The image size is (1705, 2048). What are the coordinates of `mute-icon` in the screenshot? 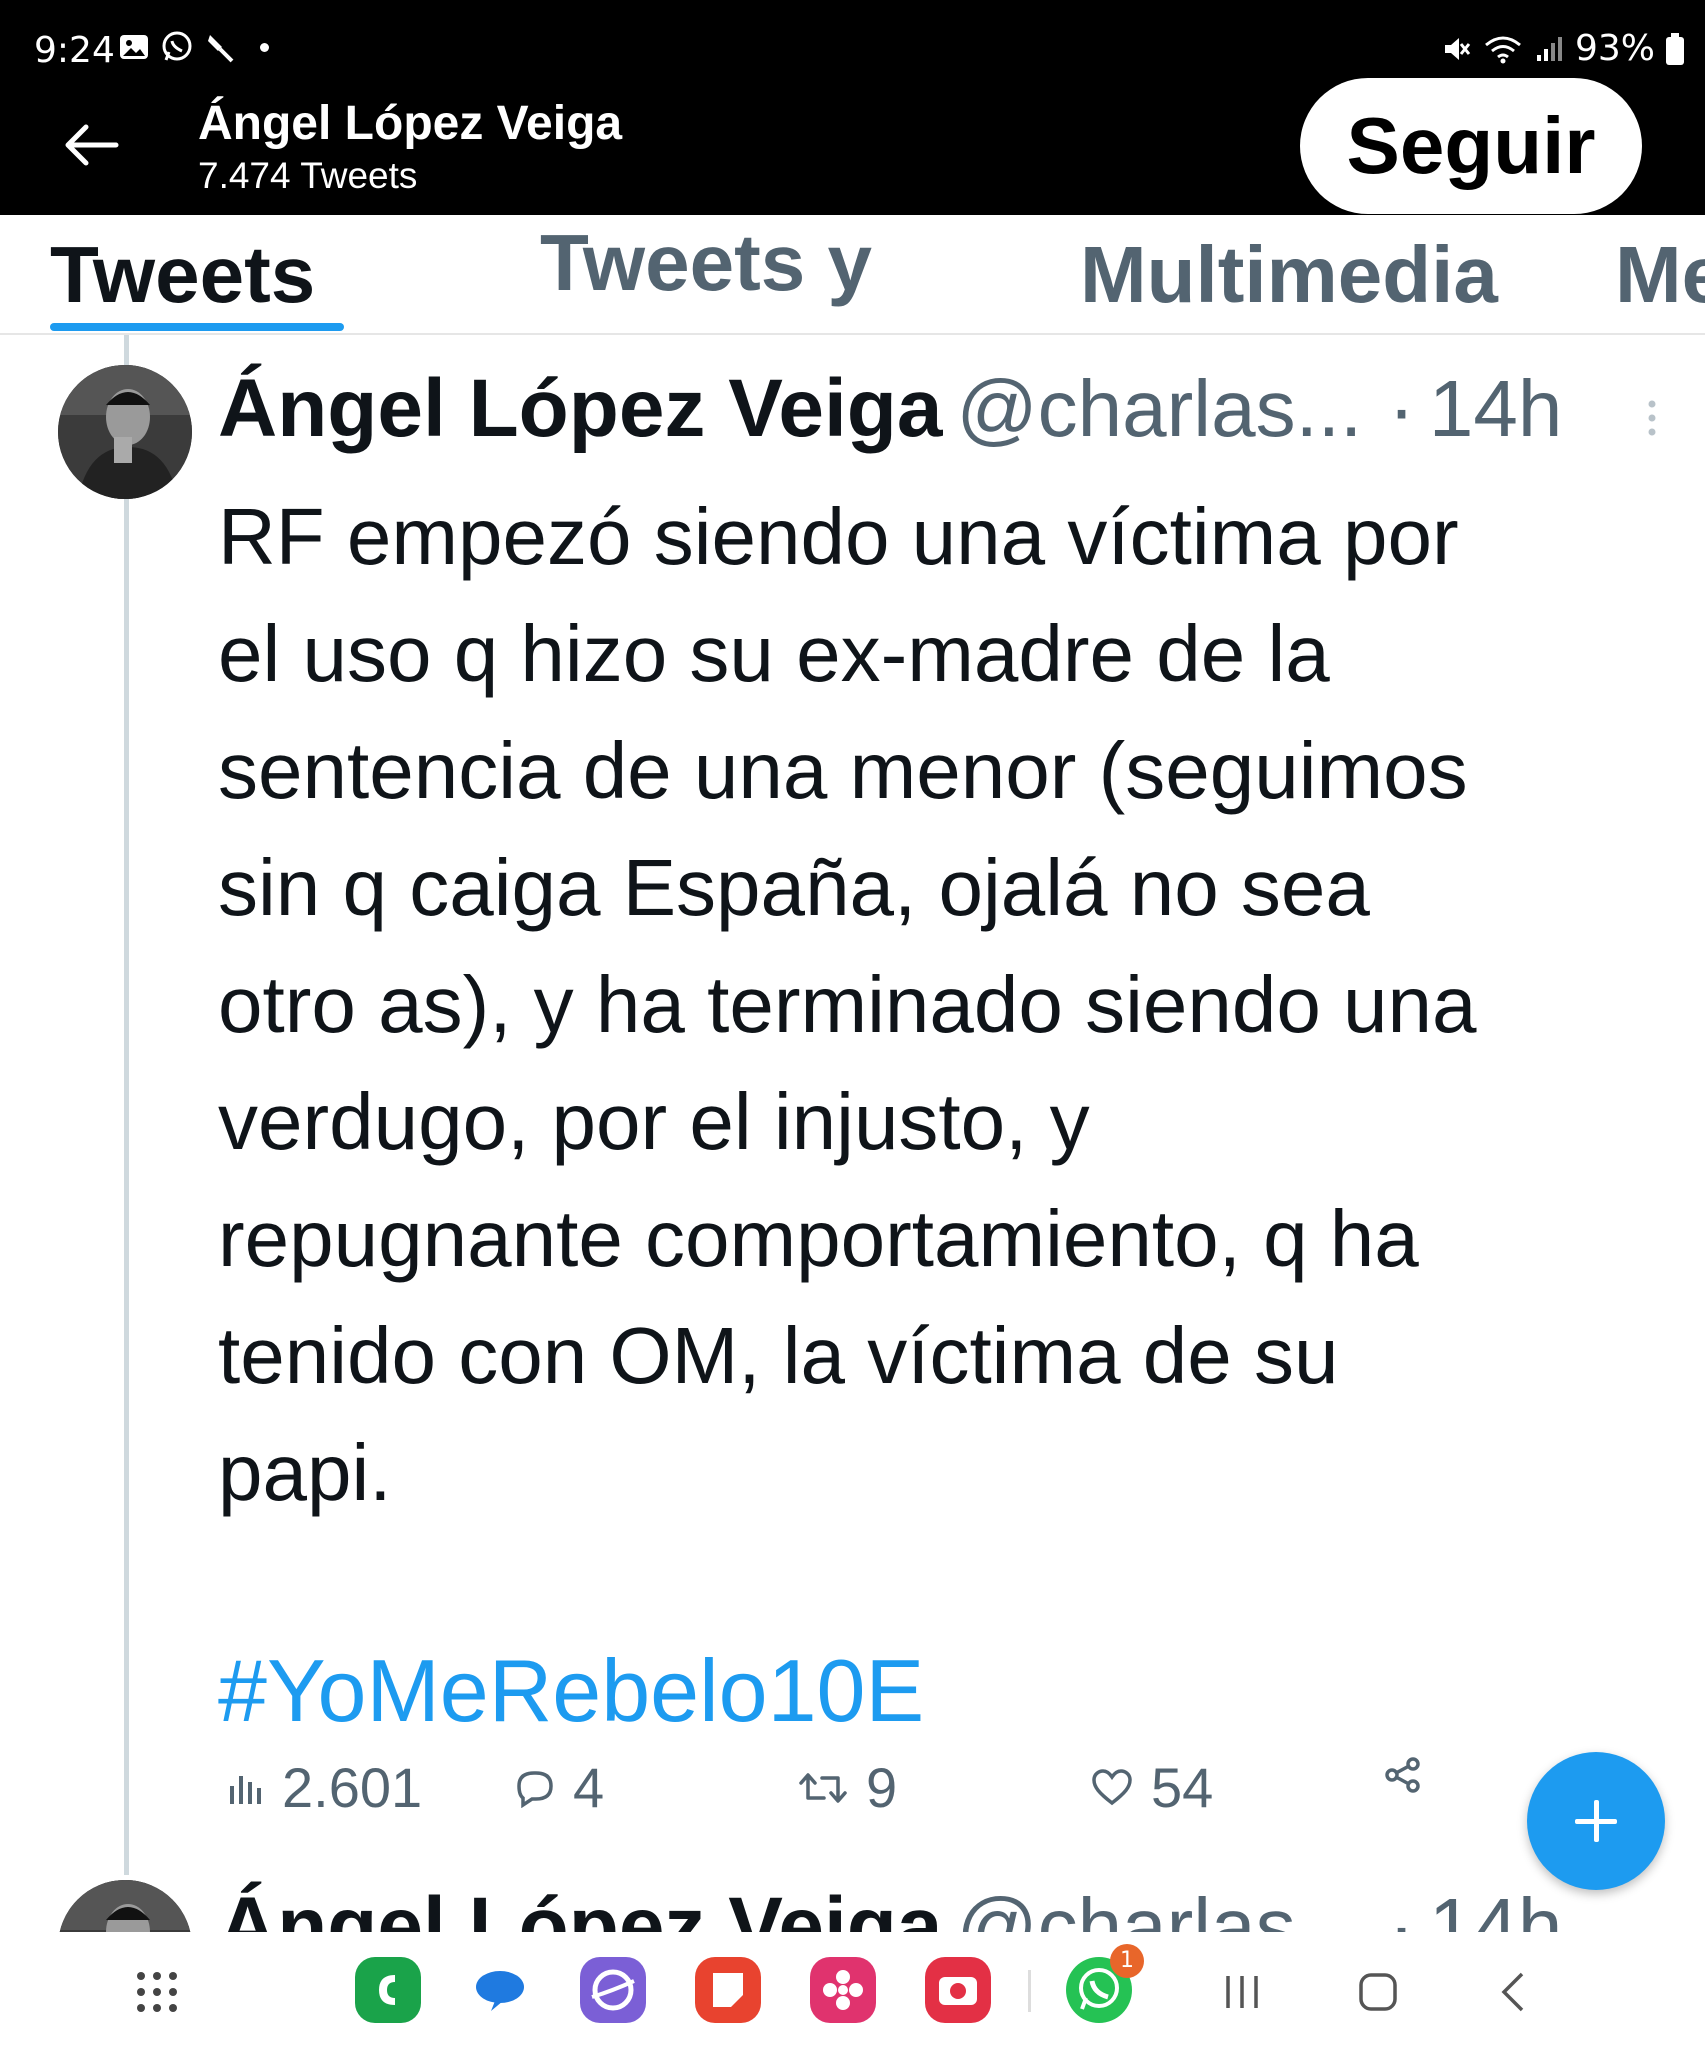 It's located at (1457, 48).